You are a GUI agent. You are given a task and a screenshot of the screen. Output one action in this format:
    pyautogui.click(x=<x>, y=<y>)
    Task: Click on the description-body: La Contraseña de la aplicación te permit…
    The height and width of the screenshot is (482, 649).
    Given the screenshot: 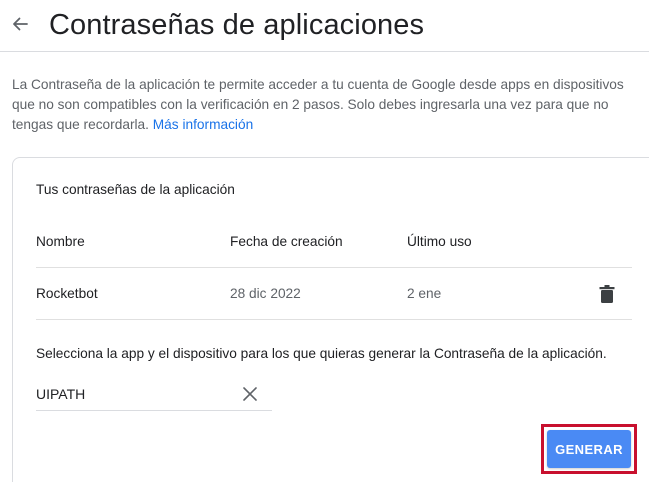 What is the action you would take?
    pyautogui.click(x=318, y=104)
    